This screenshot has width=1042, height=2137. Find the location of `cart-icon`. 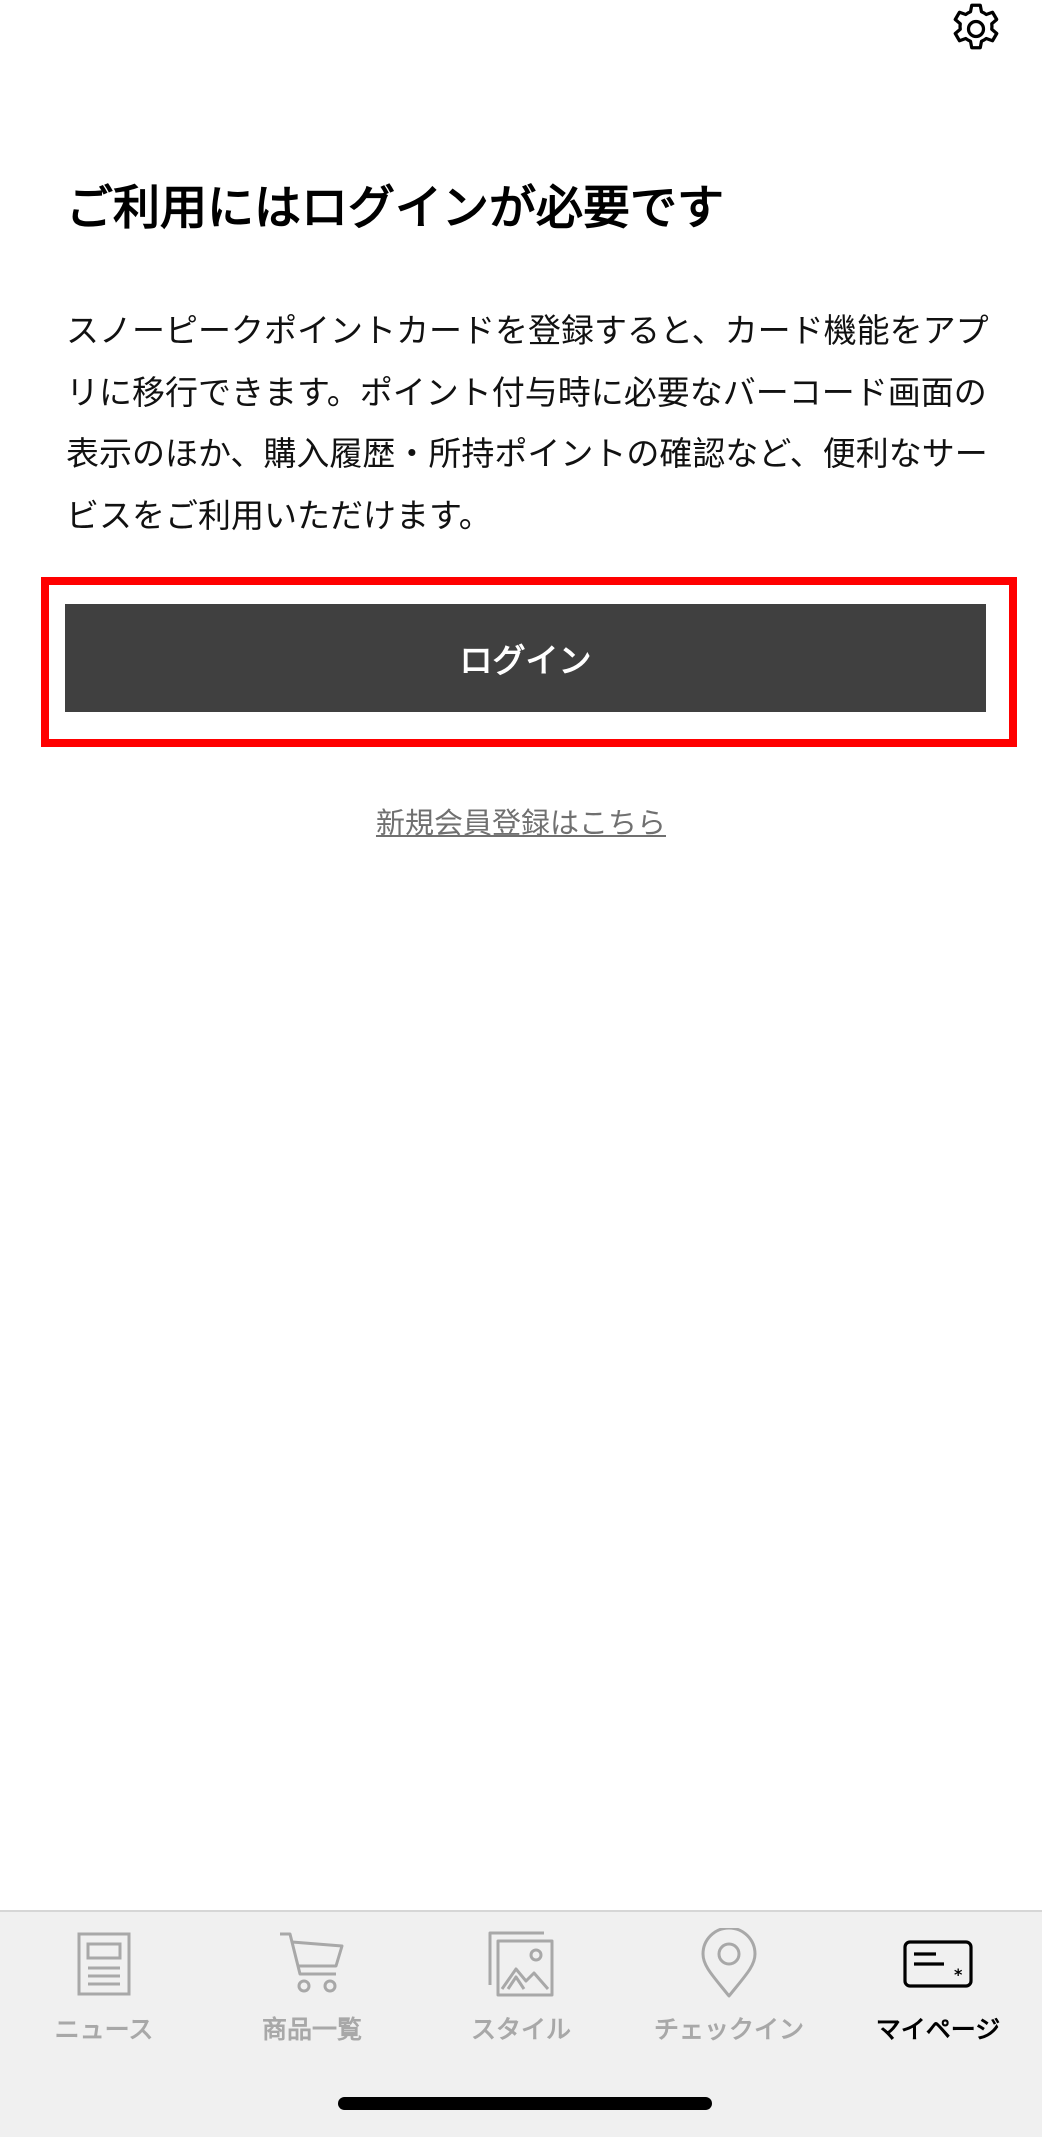

cart-icon is located at coordinates (312, 1964).